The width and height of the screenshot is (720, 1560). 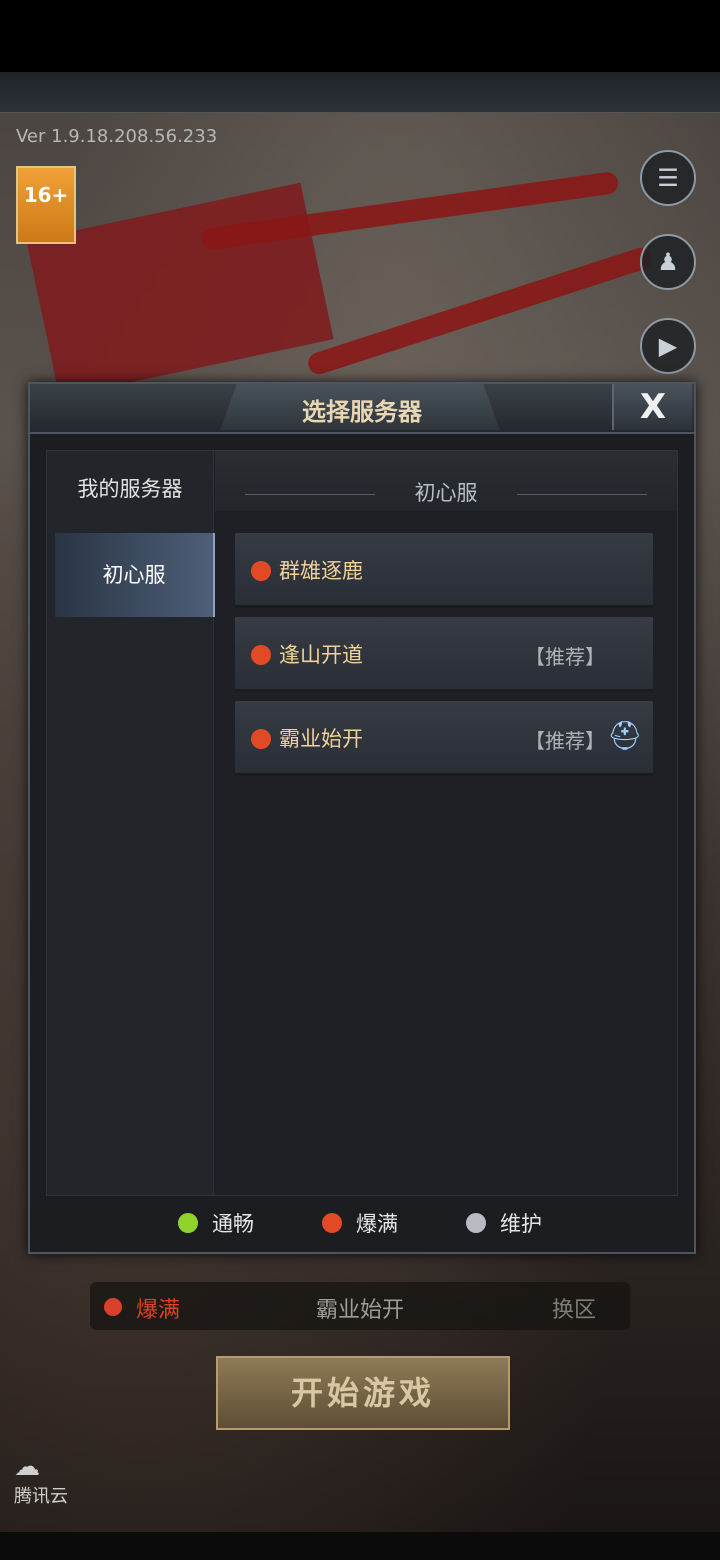 I want to click on divider, so click(x=582, y=494).